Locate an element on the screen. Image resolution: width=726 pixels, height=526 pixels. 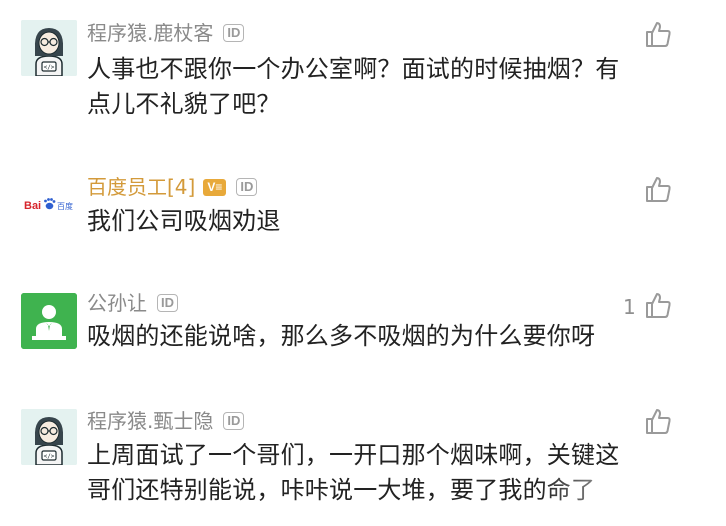
text-fade-overlay is located at coordinates (633, 498).